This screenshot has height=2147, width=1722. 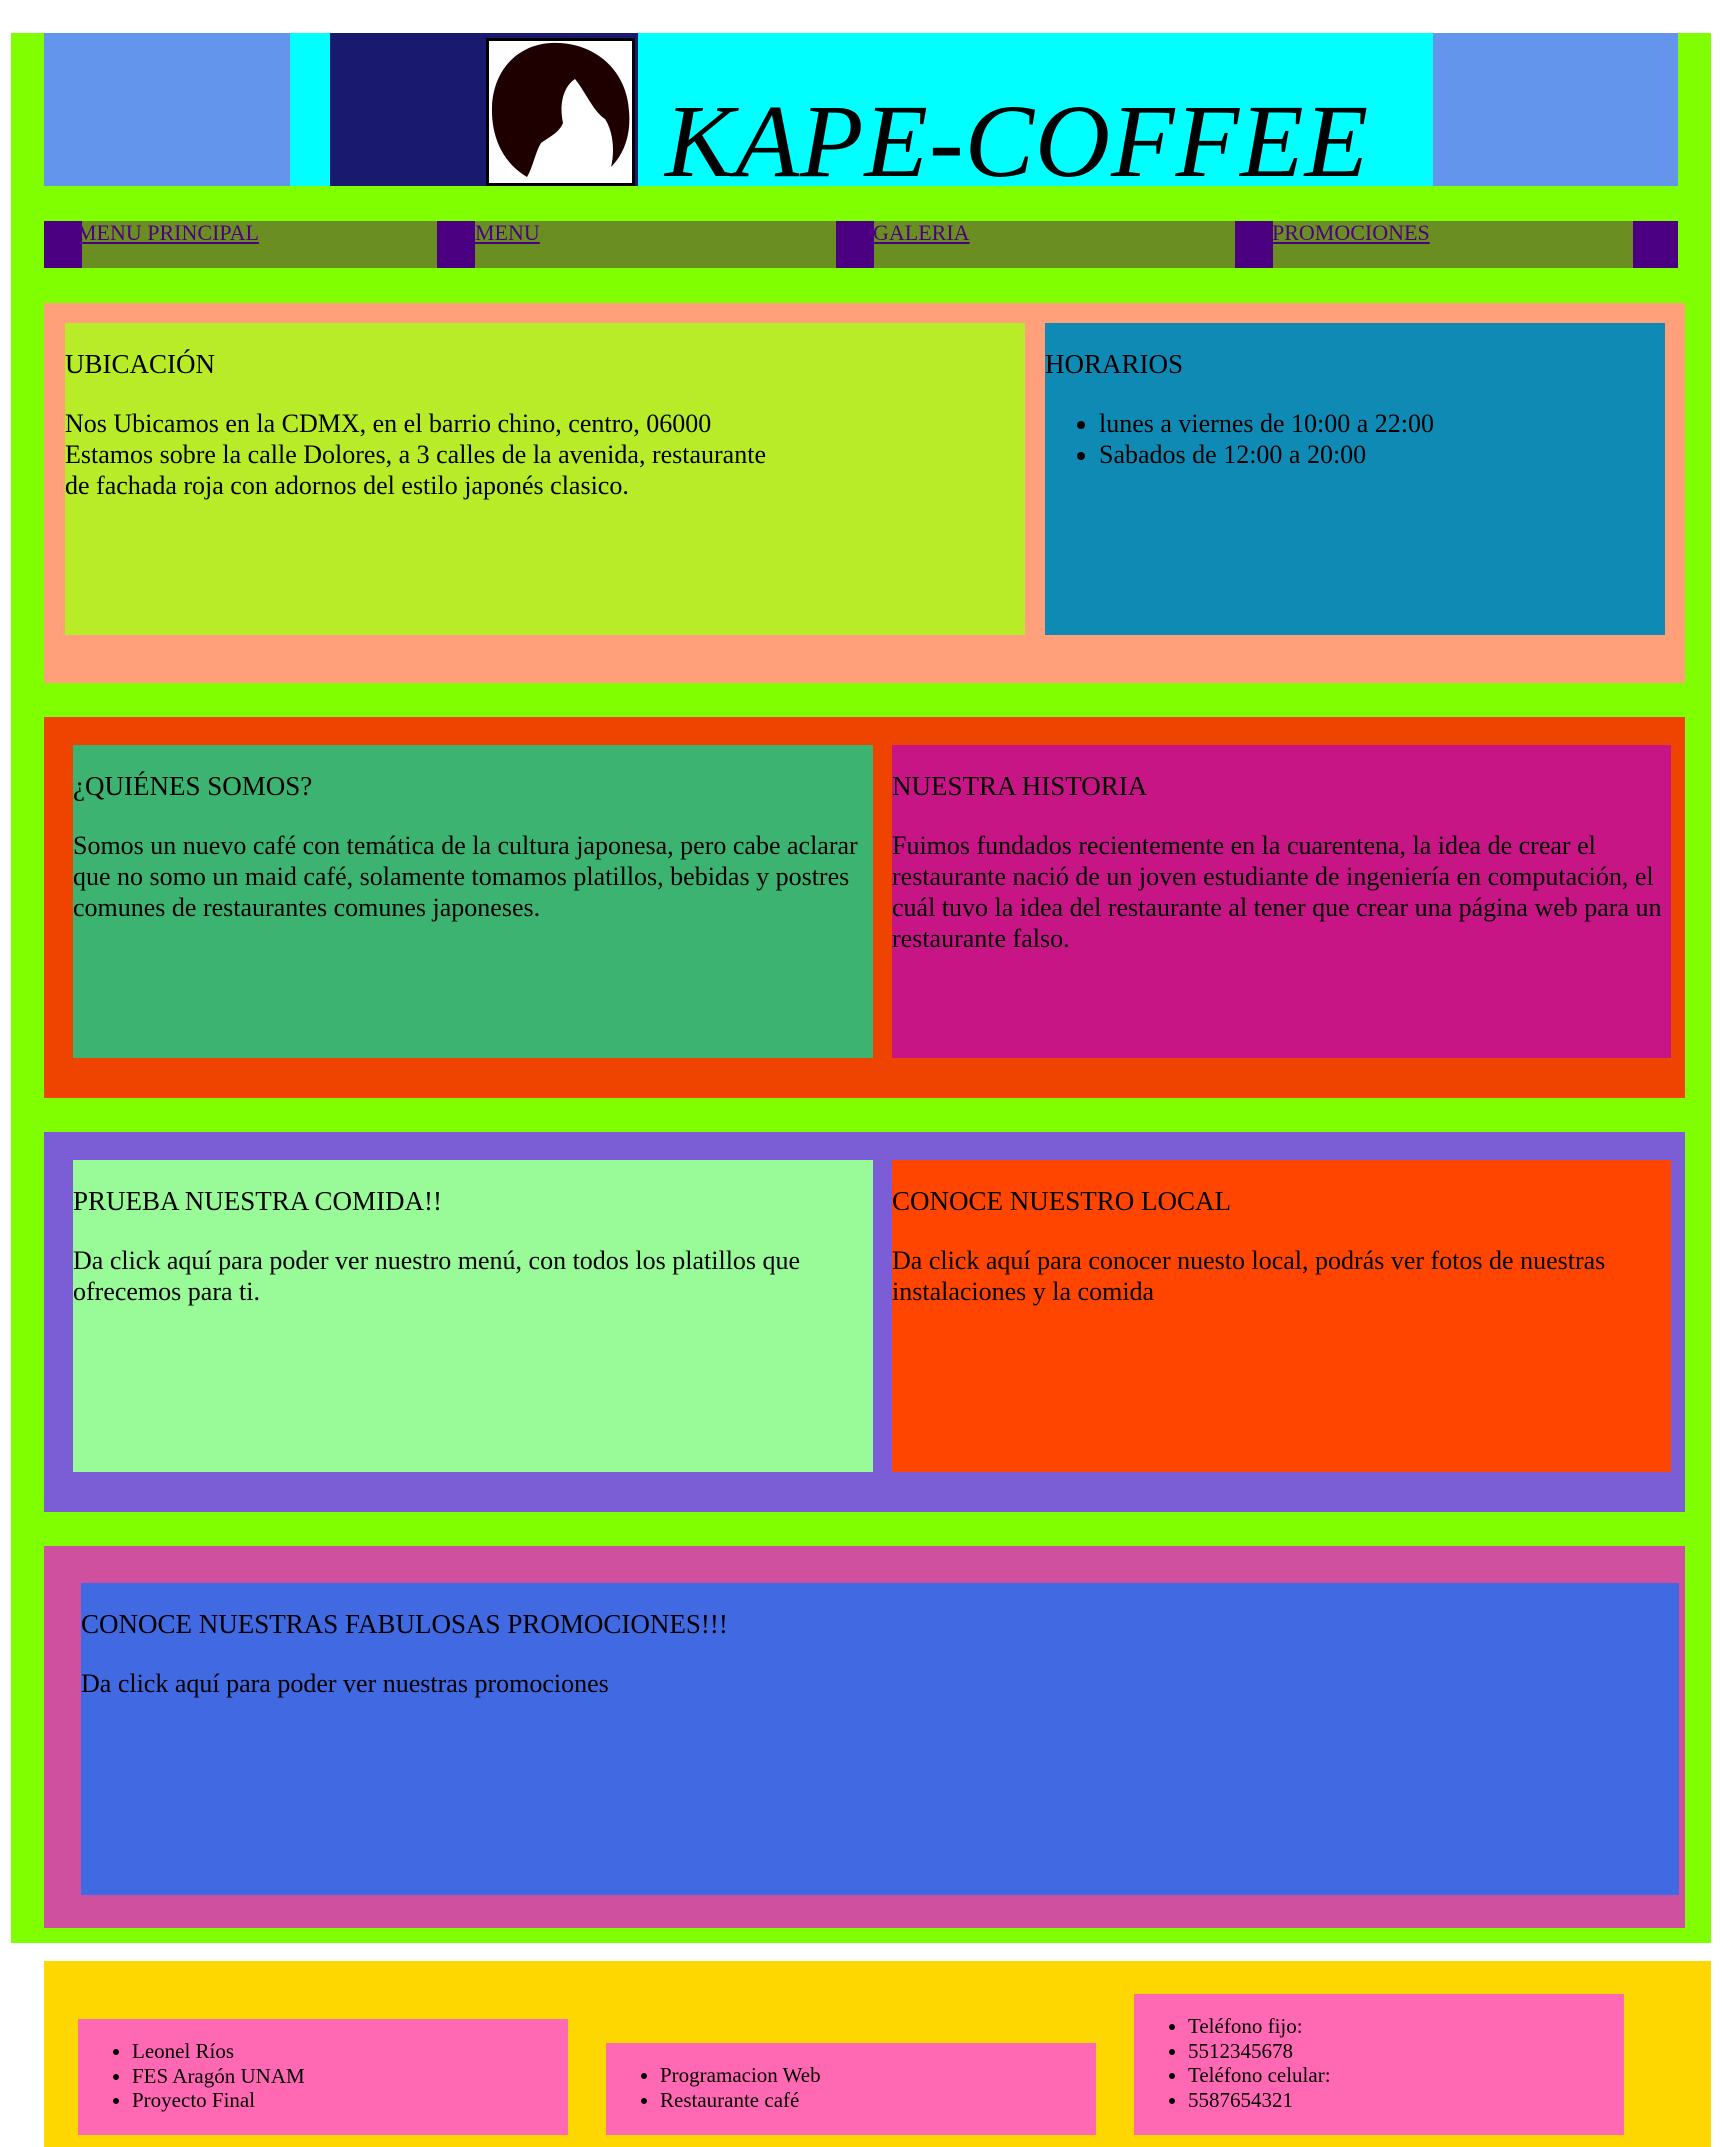 I want to click on list-item: Leonel Ríos, so click(x=350, y=2051).